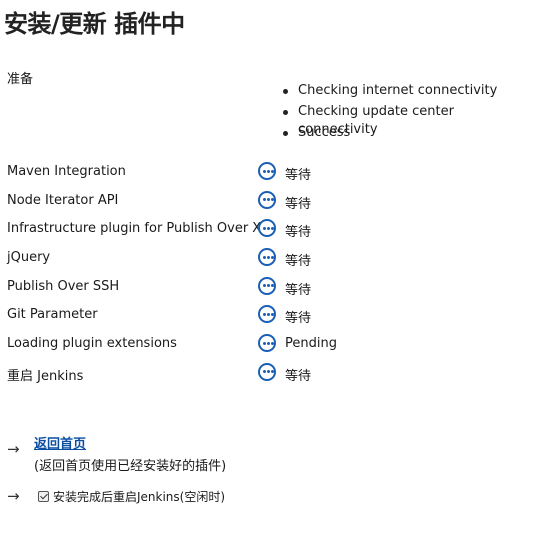 Image resolution: width=535 pixels, height=542 pixels. What do you see at coordinates (60, 442) in the screenshot?
I see `return-home-link: 返回首页` at bounding box center [60, 442].